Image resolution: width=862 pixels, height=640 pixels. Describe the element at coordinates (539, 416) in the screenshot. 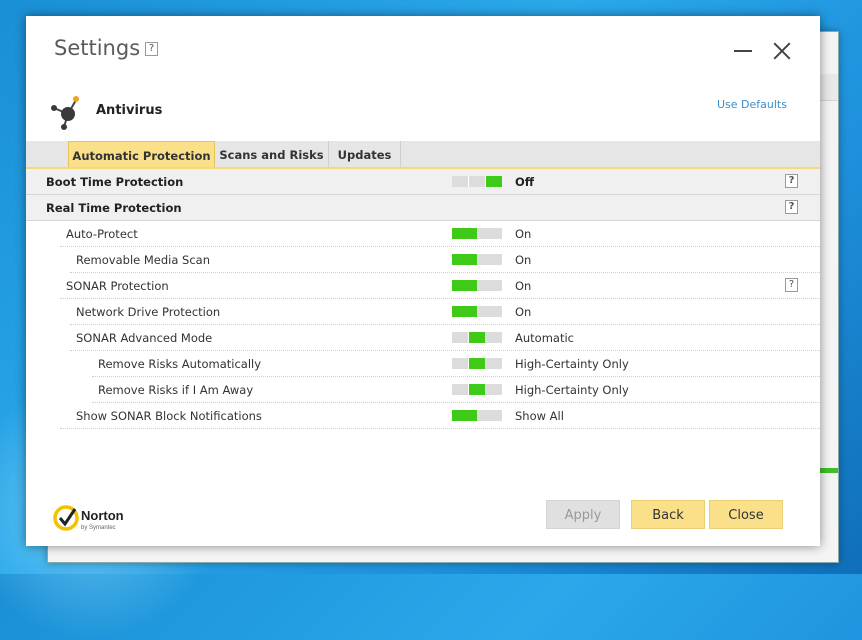

I see `setting-value: Show All` at that location.